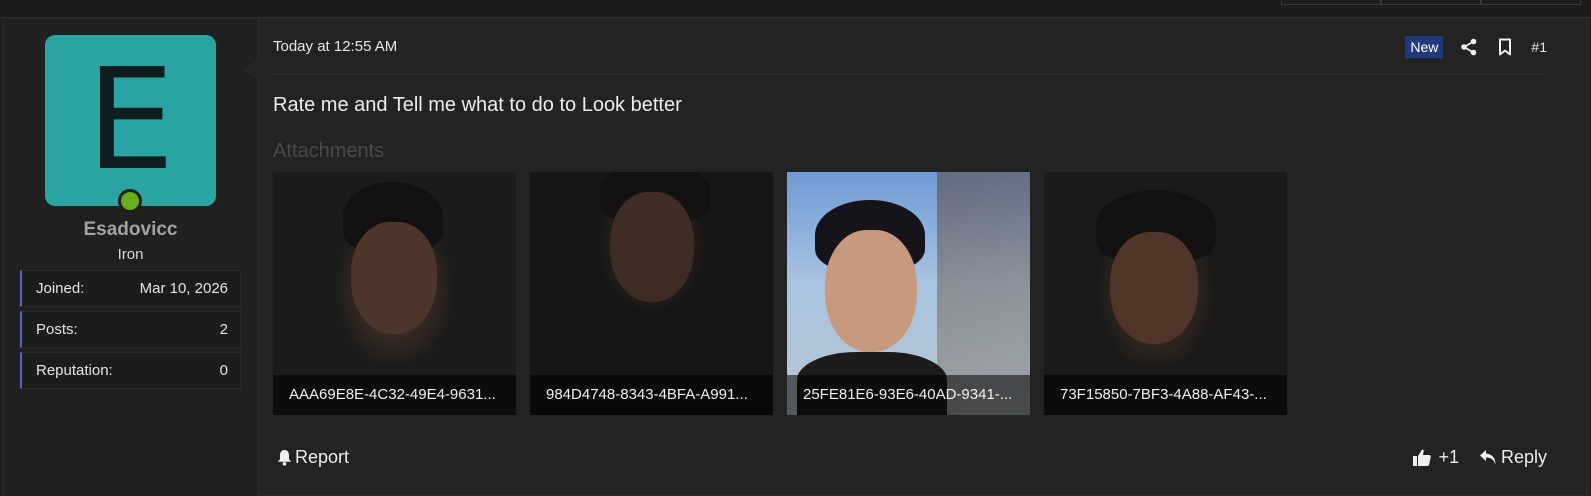 The height and width of the screenshot is (496, 1591). What do you see at coordinates (1539, 47) in the screenshot?
I see `post-number: #1` at bounding box center [1539, 47].